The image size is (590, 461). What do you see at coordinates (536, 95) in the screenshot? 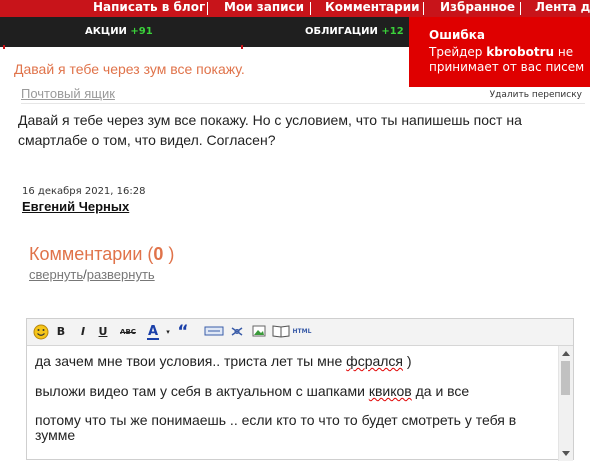
I see `delete-conversation-link: Удалить переписку` at bounding box center [536, 95].